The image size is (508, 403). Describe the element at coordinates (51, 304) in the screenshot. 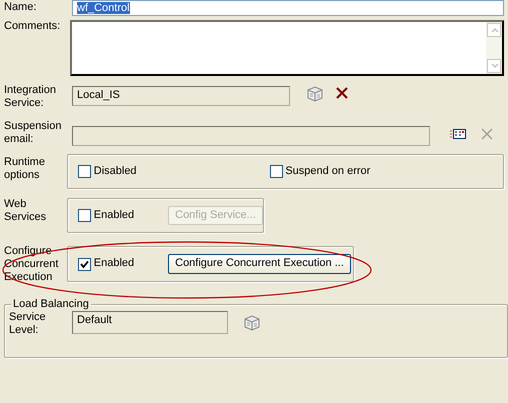

I see `group-title: Load Balancing` at that location.